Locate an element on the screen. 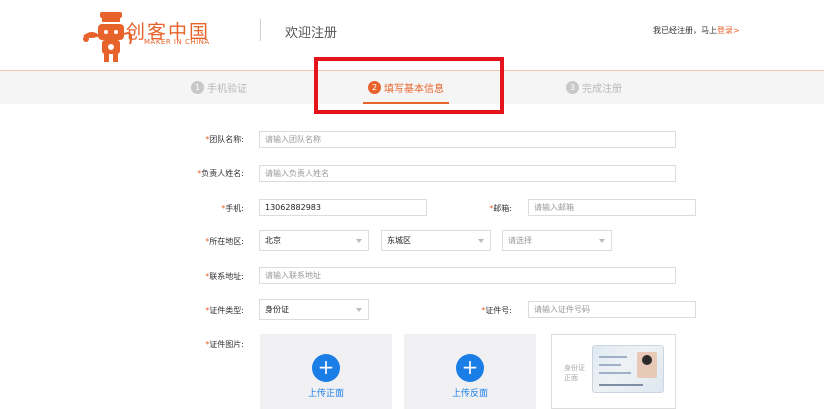  id-type-value: 身份证 is located at coordinates (277, 309).